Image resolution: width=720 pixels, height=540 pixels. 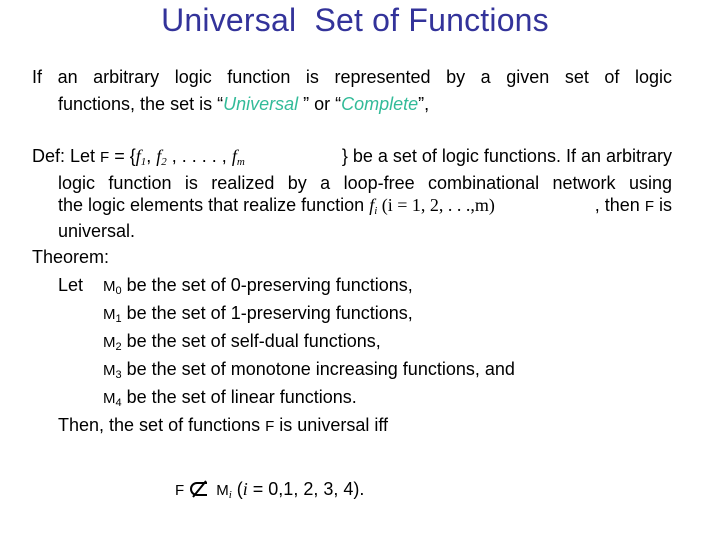 I want to click on slide-title: Universal Set of Functions, so click(x=355, y=20).